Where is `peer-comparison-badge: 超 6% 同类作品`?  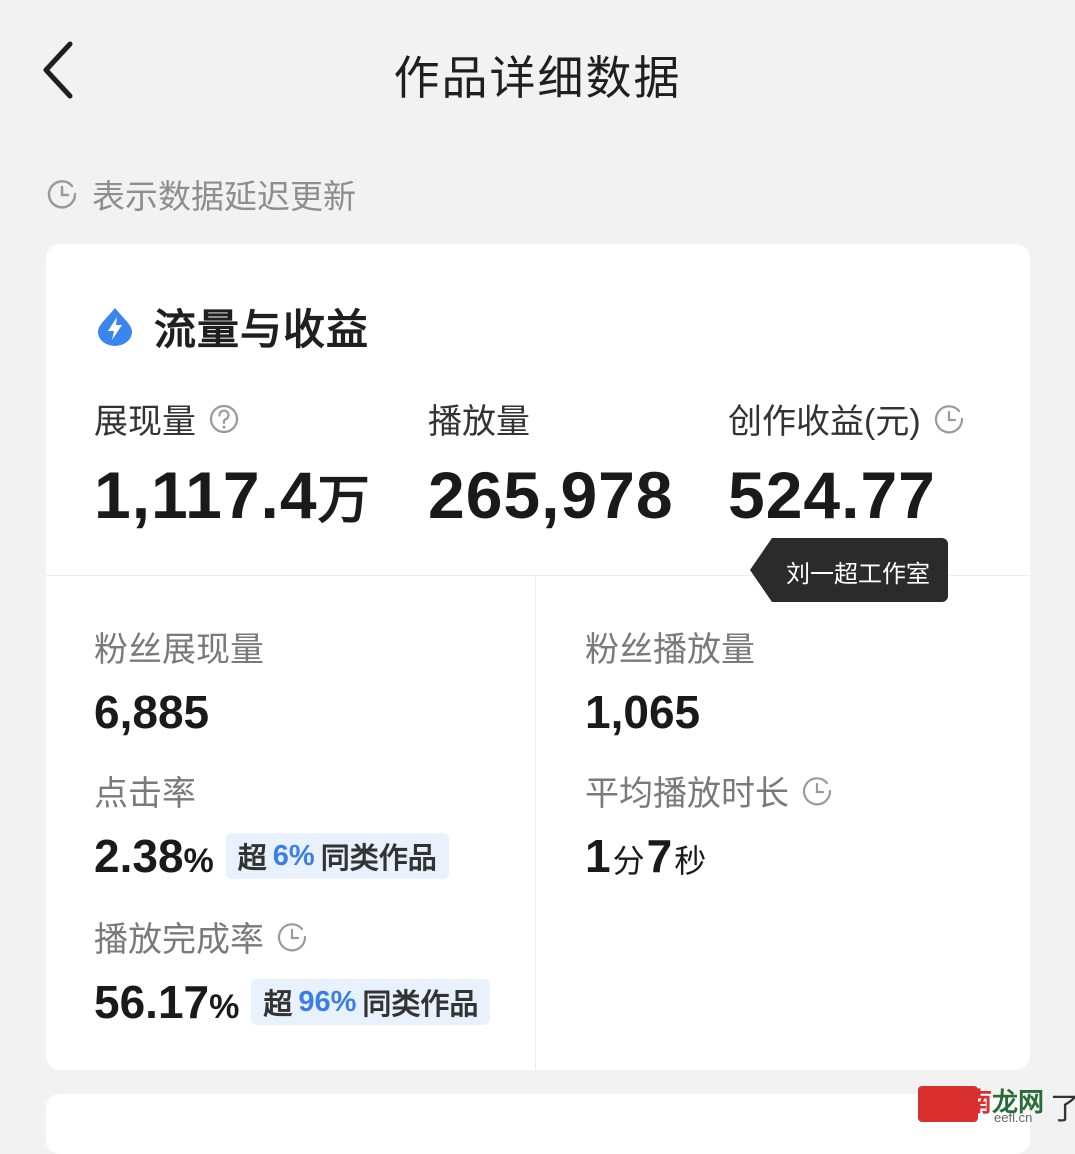
peer-comparison-badge: 超 6% 同类作品 is located at coordinates (337, 856).